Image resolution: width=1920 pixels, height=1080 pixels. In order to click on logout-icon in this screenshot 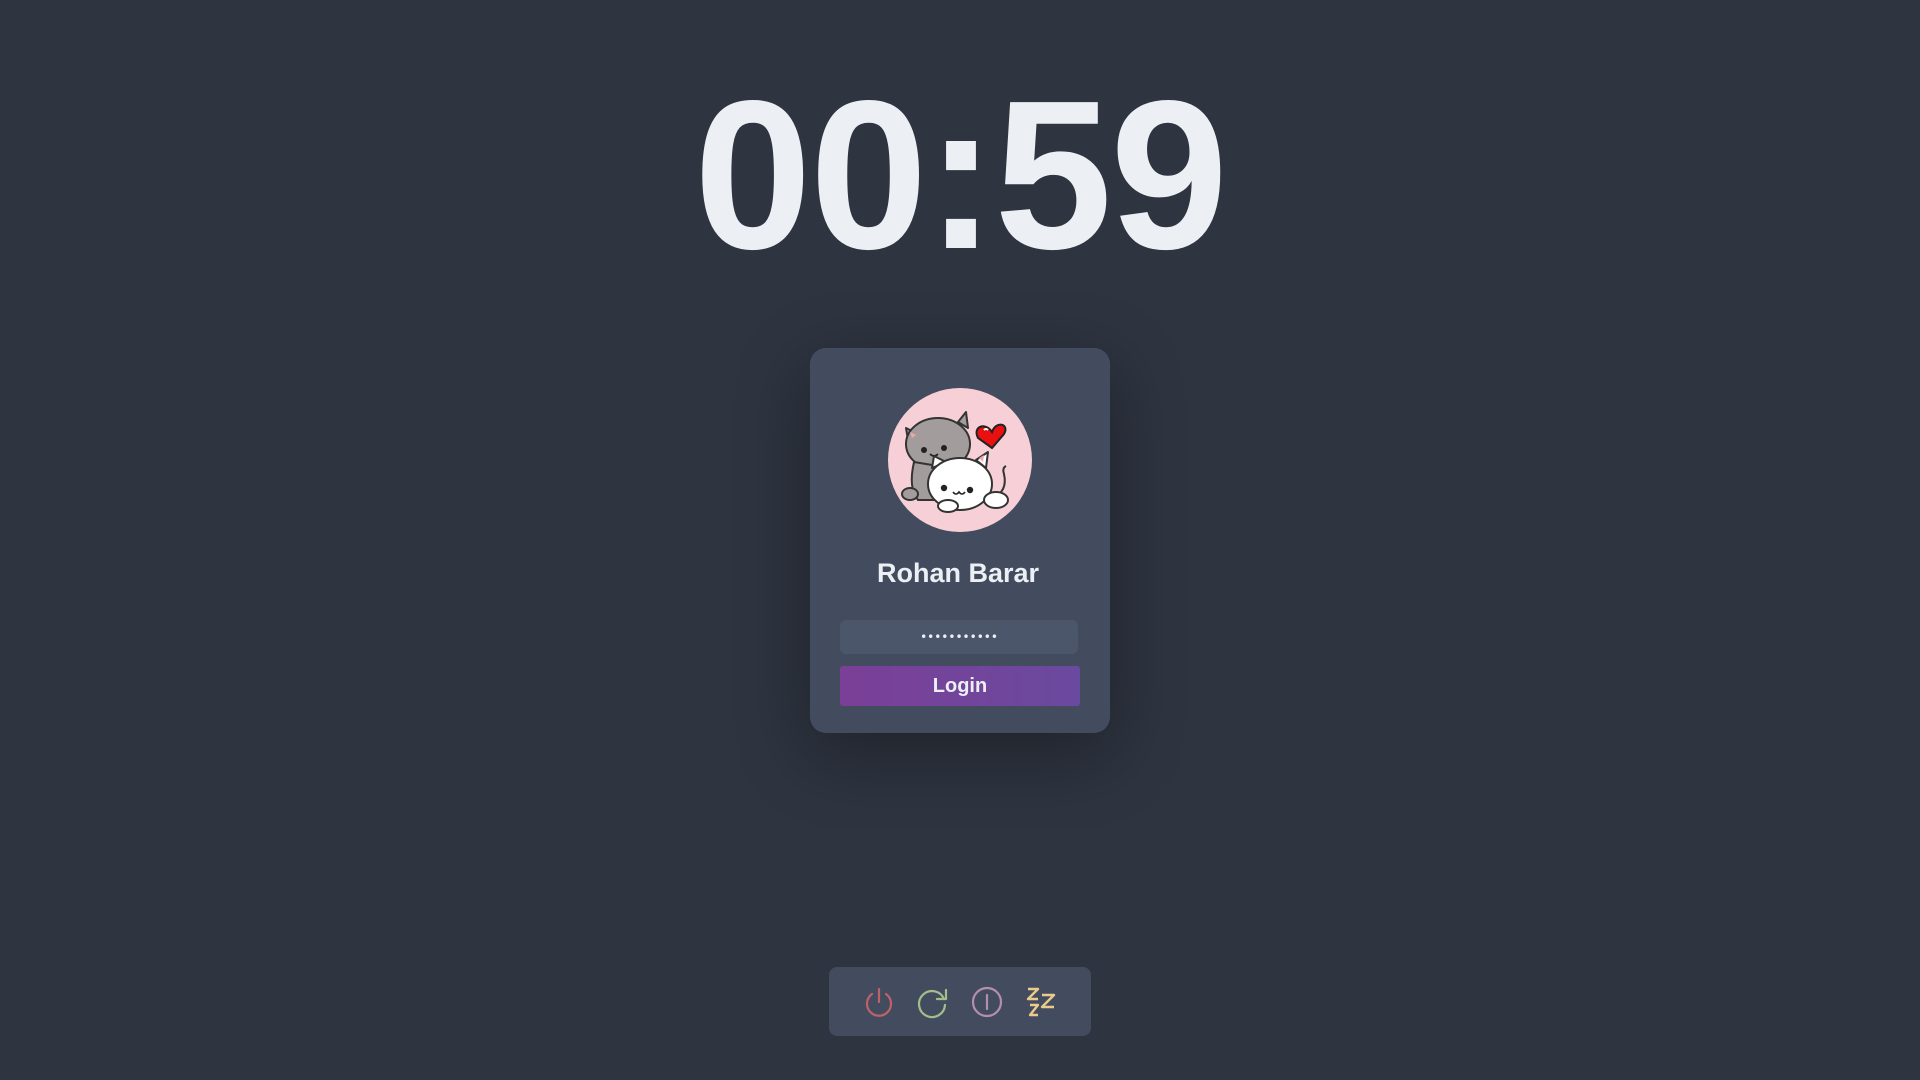, I will do `click(987, 1001)`.